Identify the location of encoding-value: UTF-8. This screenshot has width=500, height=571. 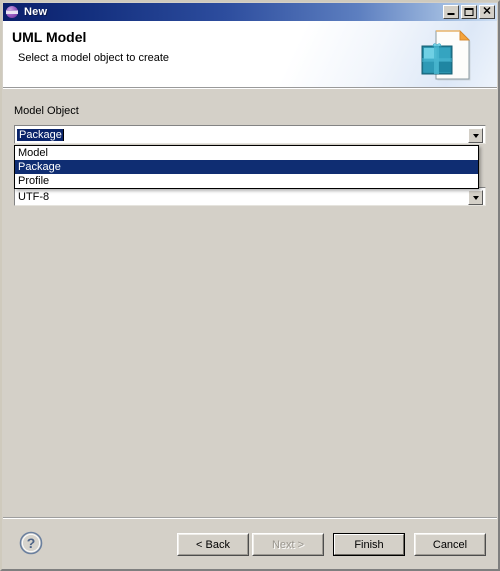
(34, 196).